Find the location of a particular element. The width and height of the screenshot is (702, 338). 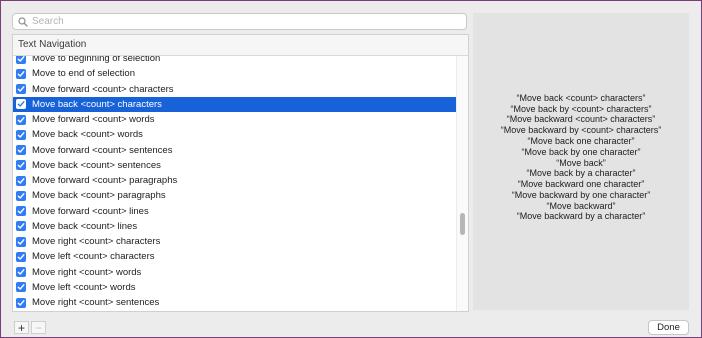

phrase-line: “Move back by a character” is located at coordinates (581, 173).